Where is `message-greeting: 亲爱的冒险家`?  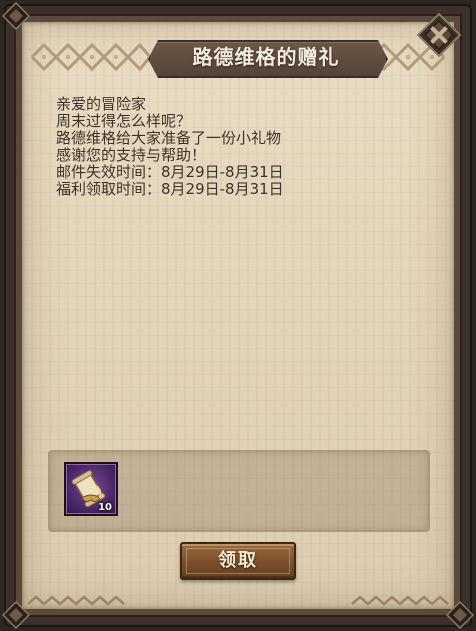
message-greeting: 亲爱的冒险家 is located at coordinates (101, 104).